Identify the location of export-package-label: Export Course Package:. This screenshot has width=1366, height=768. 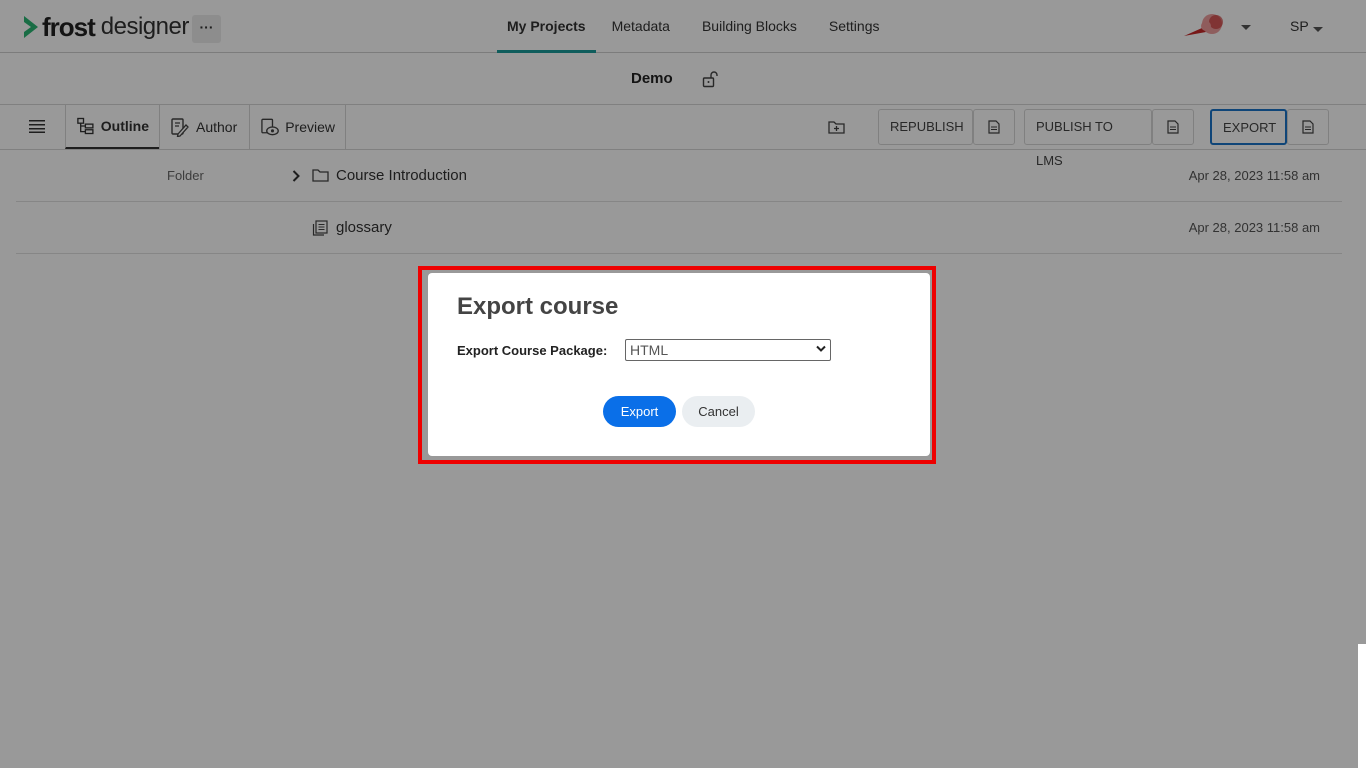
(532, 350).